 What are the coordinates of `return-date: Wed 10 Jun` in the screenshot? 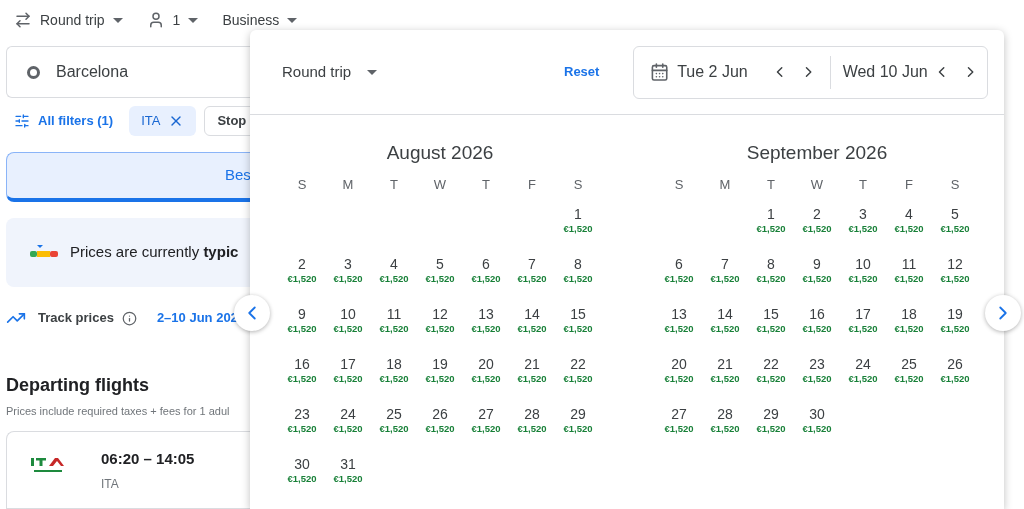 It's located at (885, 72).